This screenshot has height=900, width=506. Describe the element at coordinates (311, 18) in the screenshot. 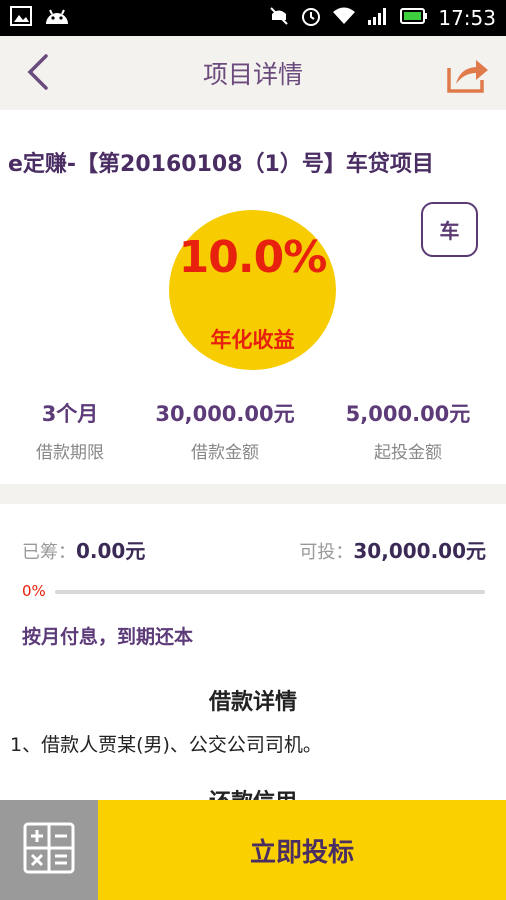

I see `alarm-icon` at that location.